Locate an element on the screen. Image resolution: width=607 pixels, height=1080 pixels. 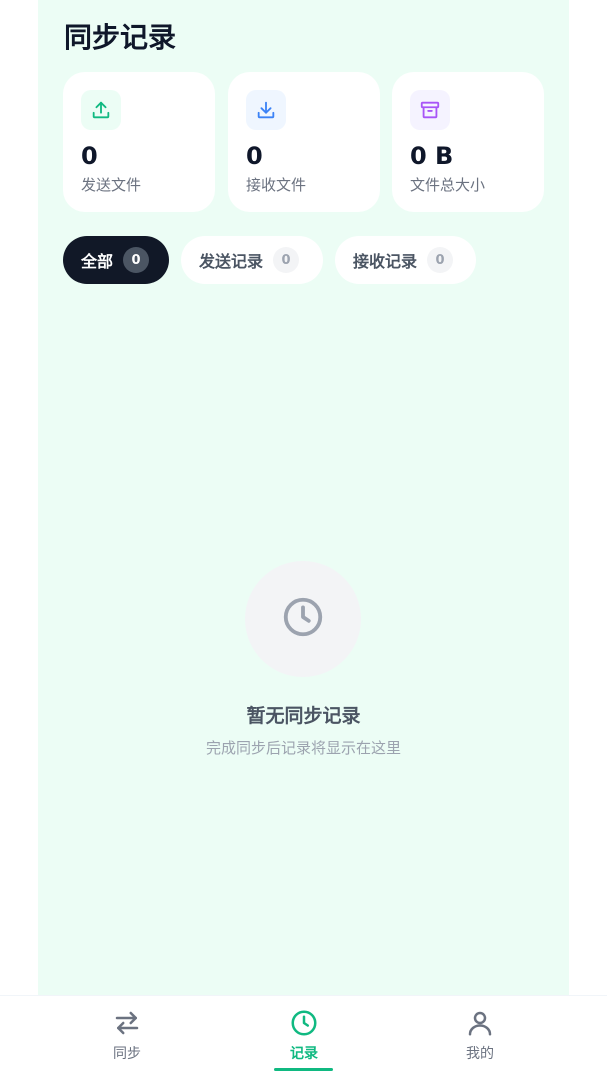
empty-state-illustration is located at coordinates (303, 619).